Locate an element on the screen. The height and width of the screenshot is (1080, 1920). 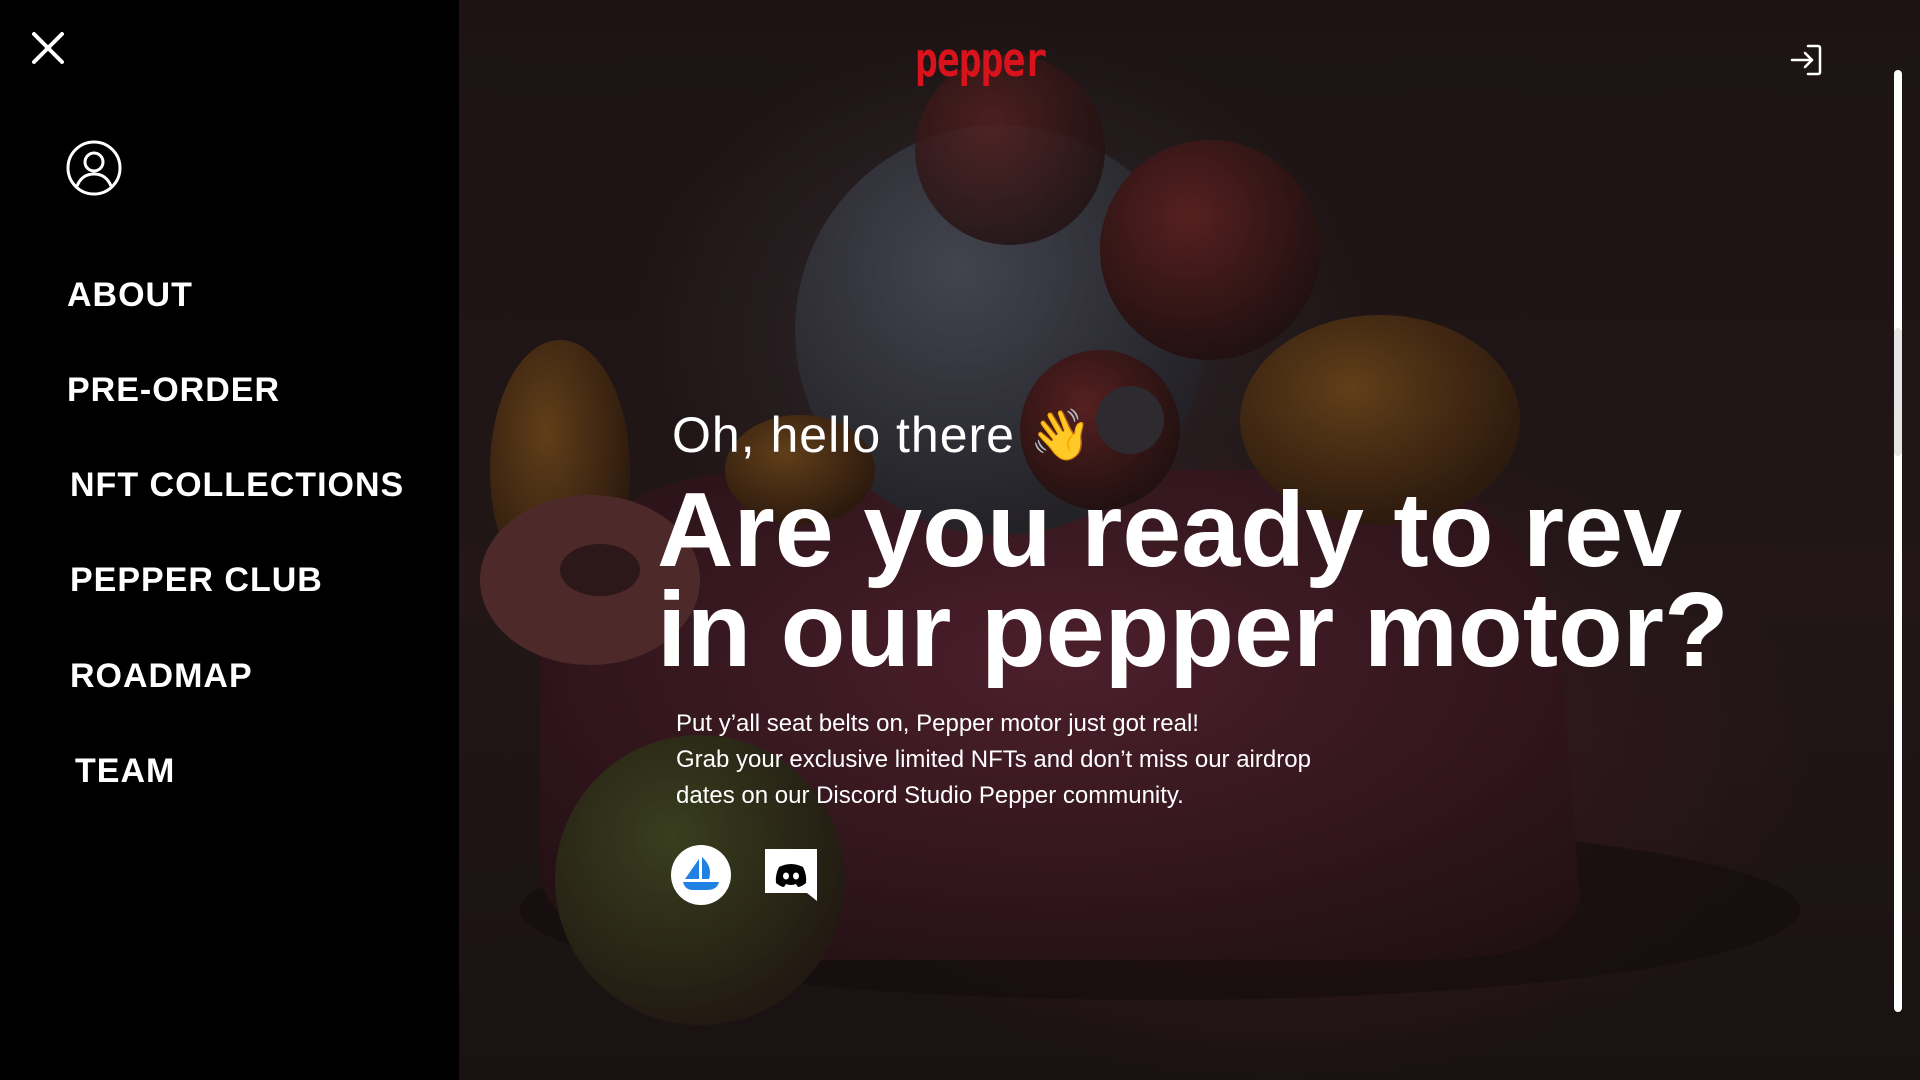
nav-item-team: TEAM is located at coordinates (125, 771).